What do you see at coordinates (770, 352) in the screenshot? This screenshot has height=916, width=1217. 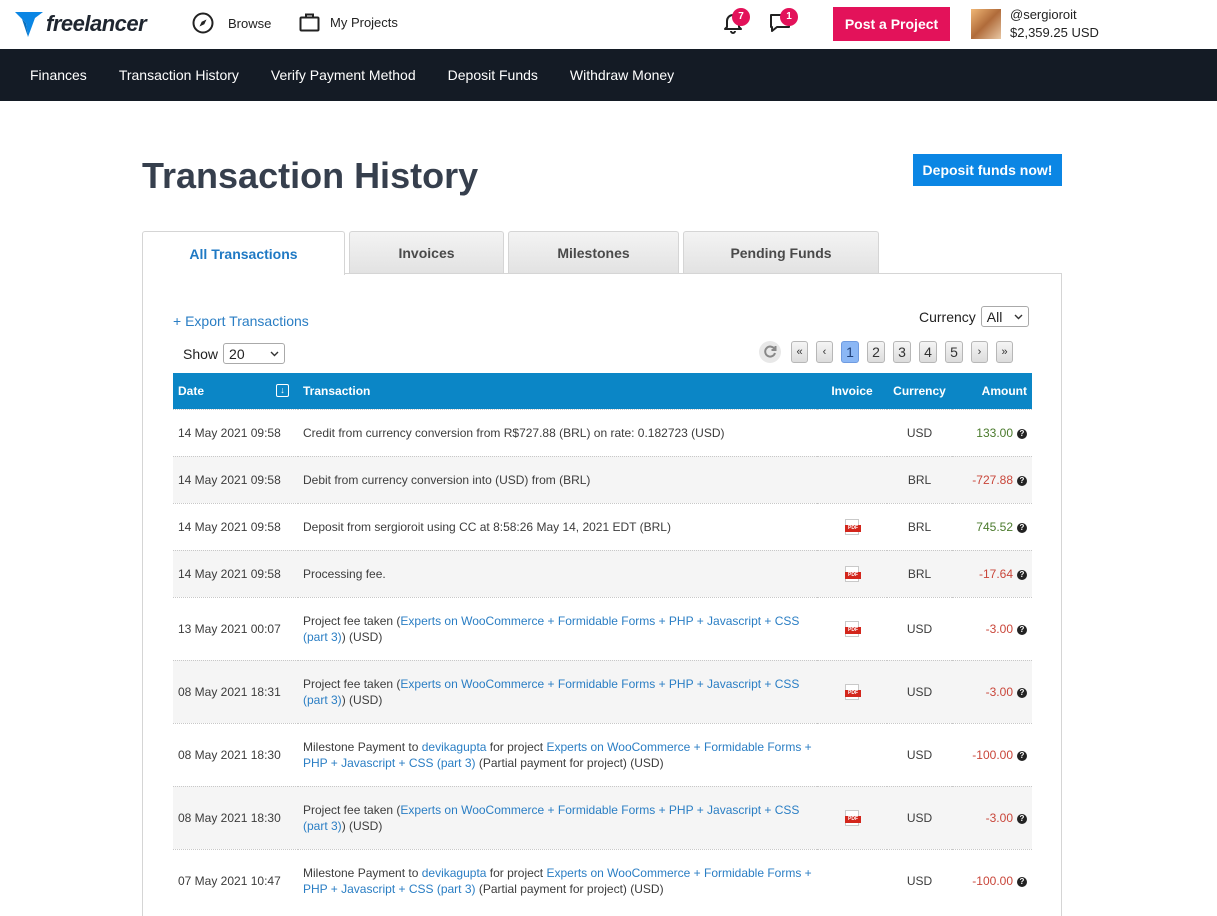 I see `refresh-button` at bounding box center [770, 352].